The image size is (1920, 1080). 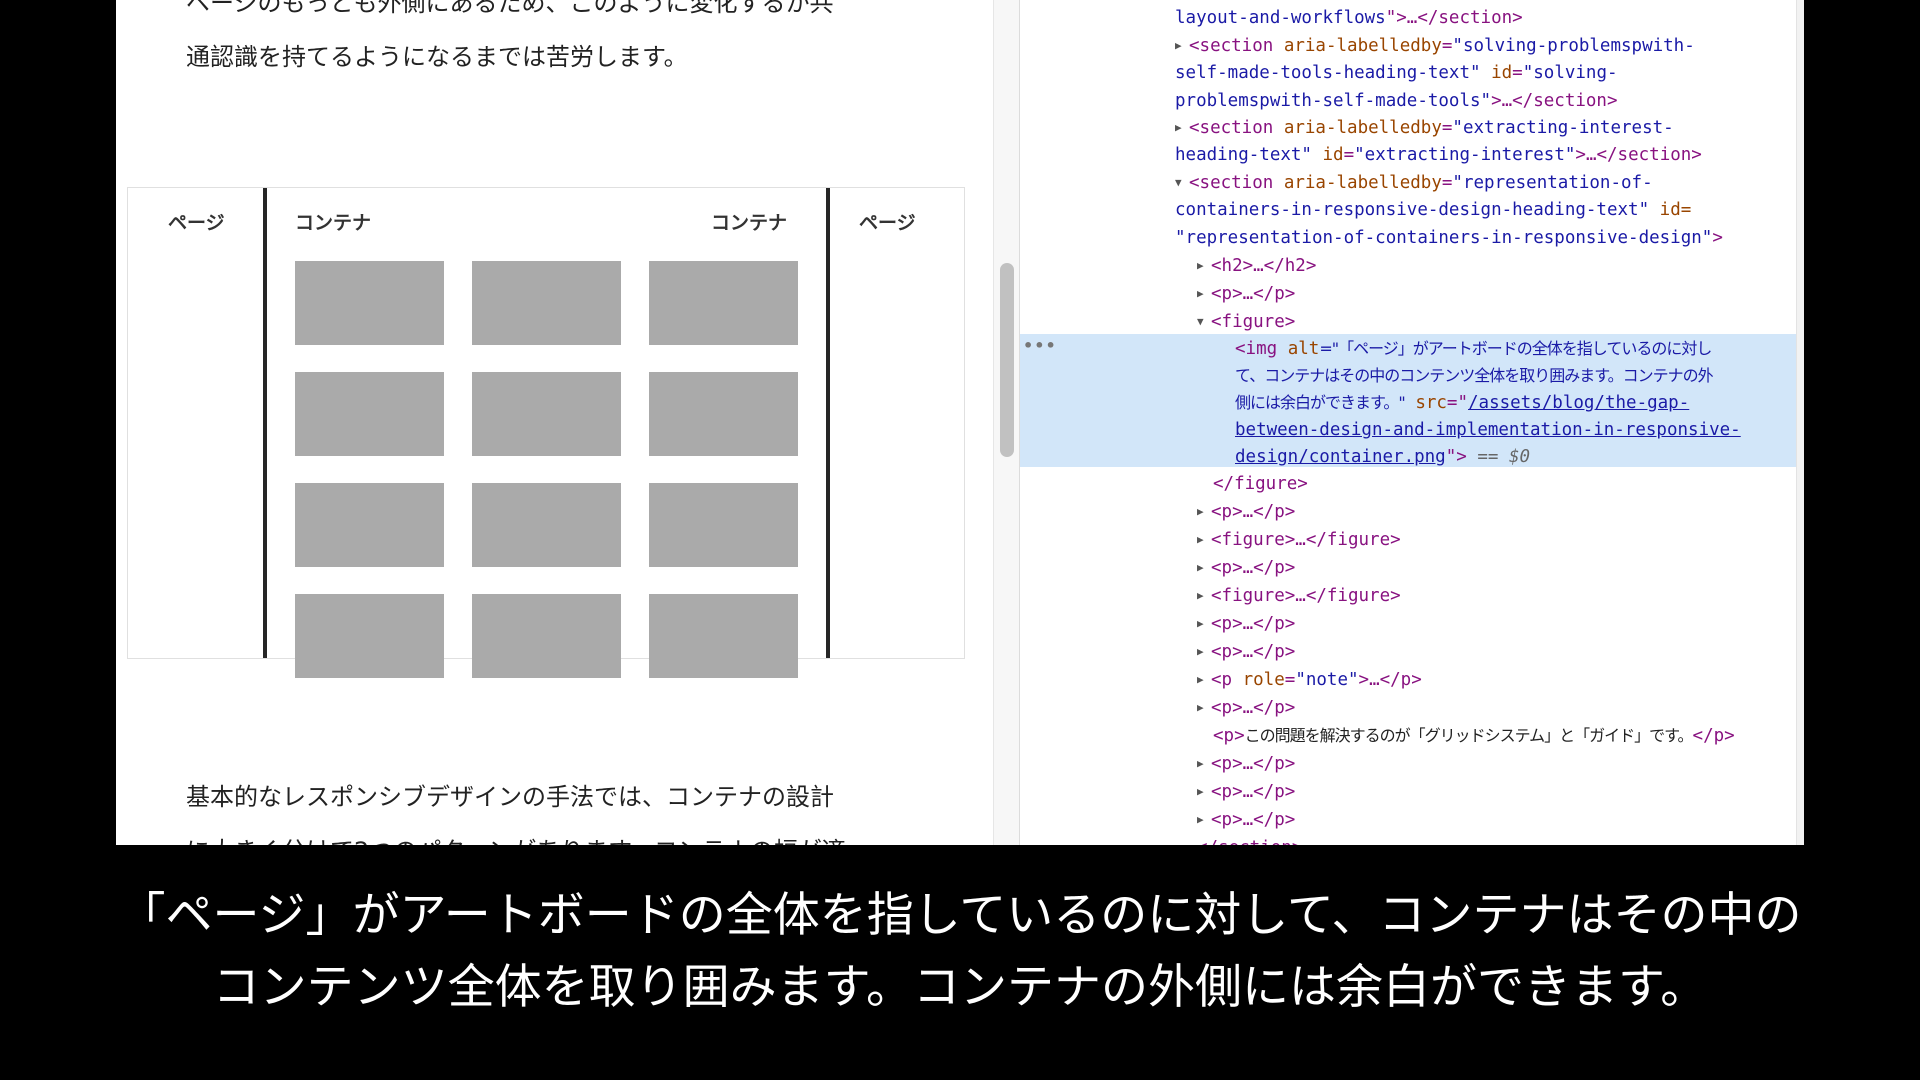 I want to click on figure-label-container-right: コンテナ, so click(x=749, y=223).